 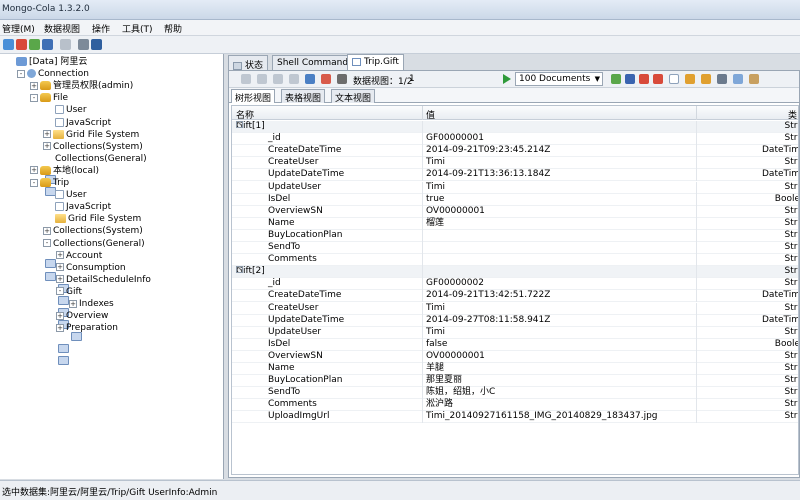 I want to click on field-value: false, so click(x=436, y=344).